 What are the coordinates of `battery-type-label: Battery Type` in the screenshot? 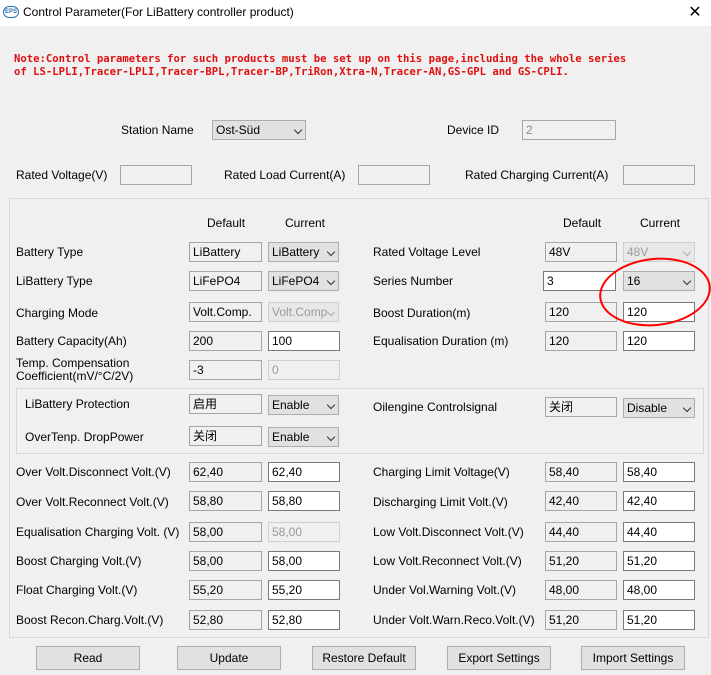 It's located at (50, 252).